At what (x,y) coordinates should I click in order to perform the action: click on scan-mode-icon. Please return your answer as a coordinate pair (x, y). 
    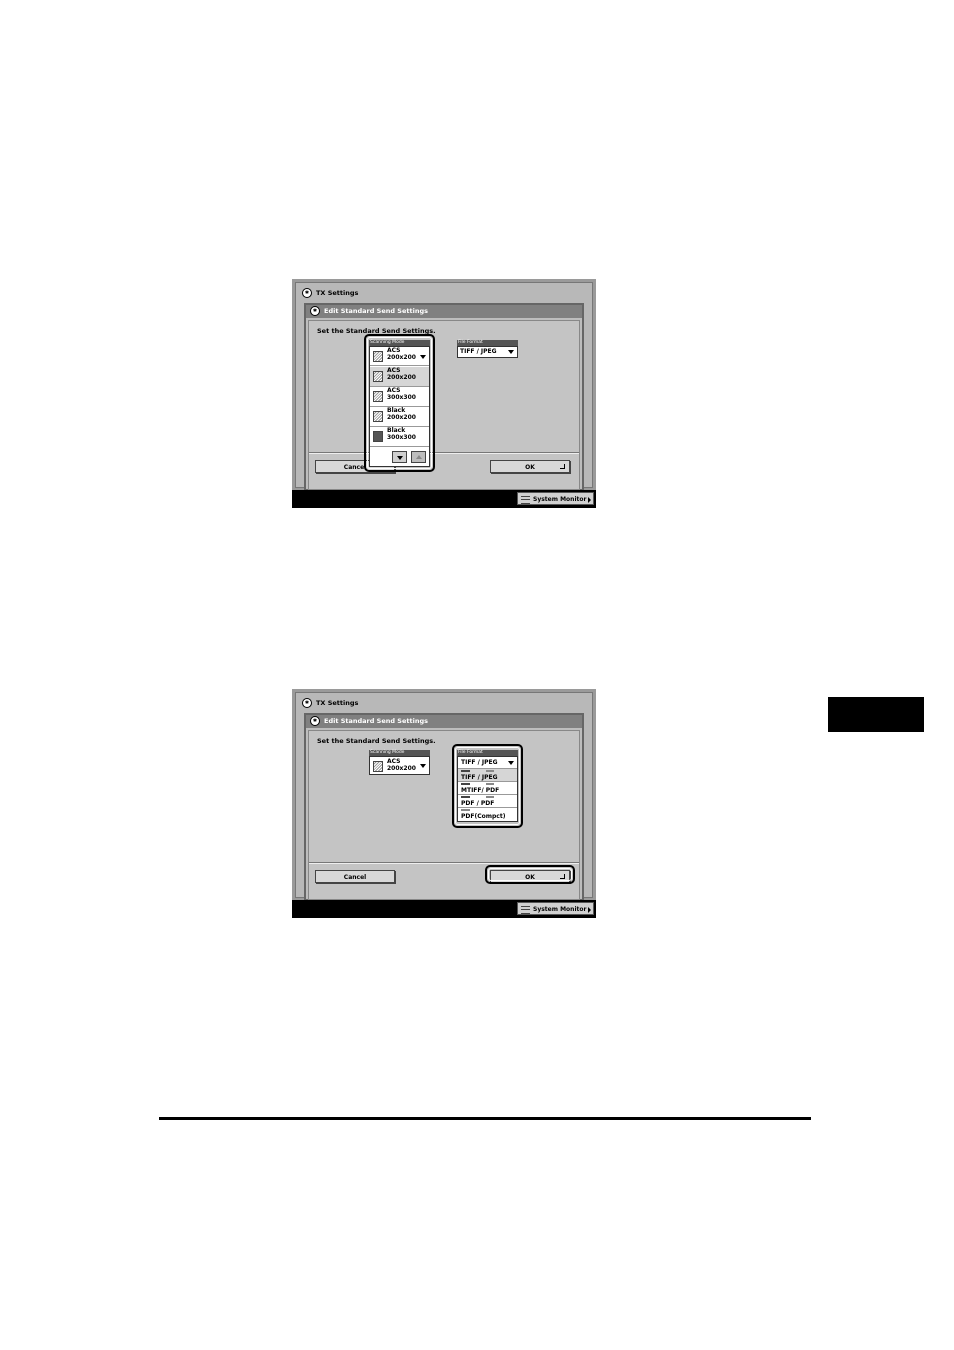
    Looking at the image, I should click on (378, 766).